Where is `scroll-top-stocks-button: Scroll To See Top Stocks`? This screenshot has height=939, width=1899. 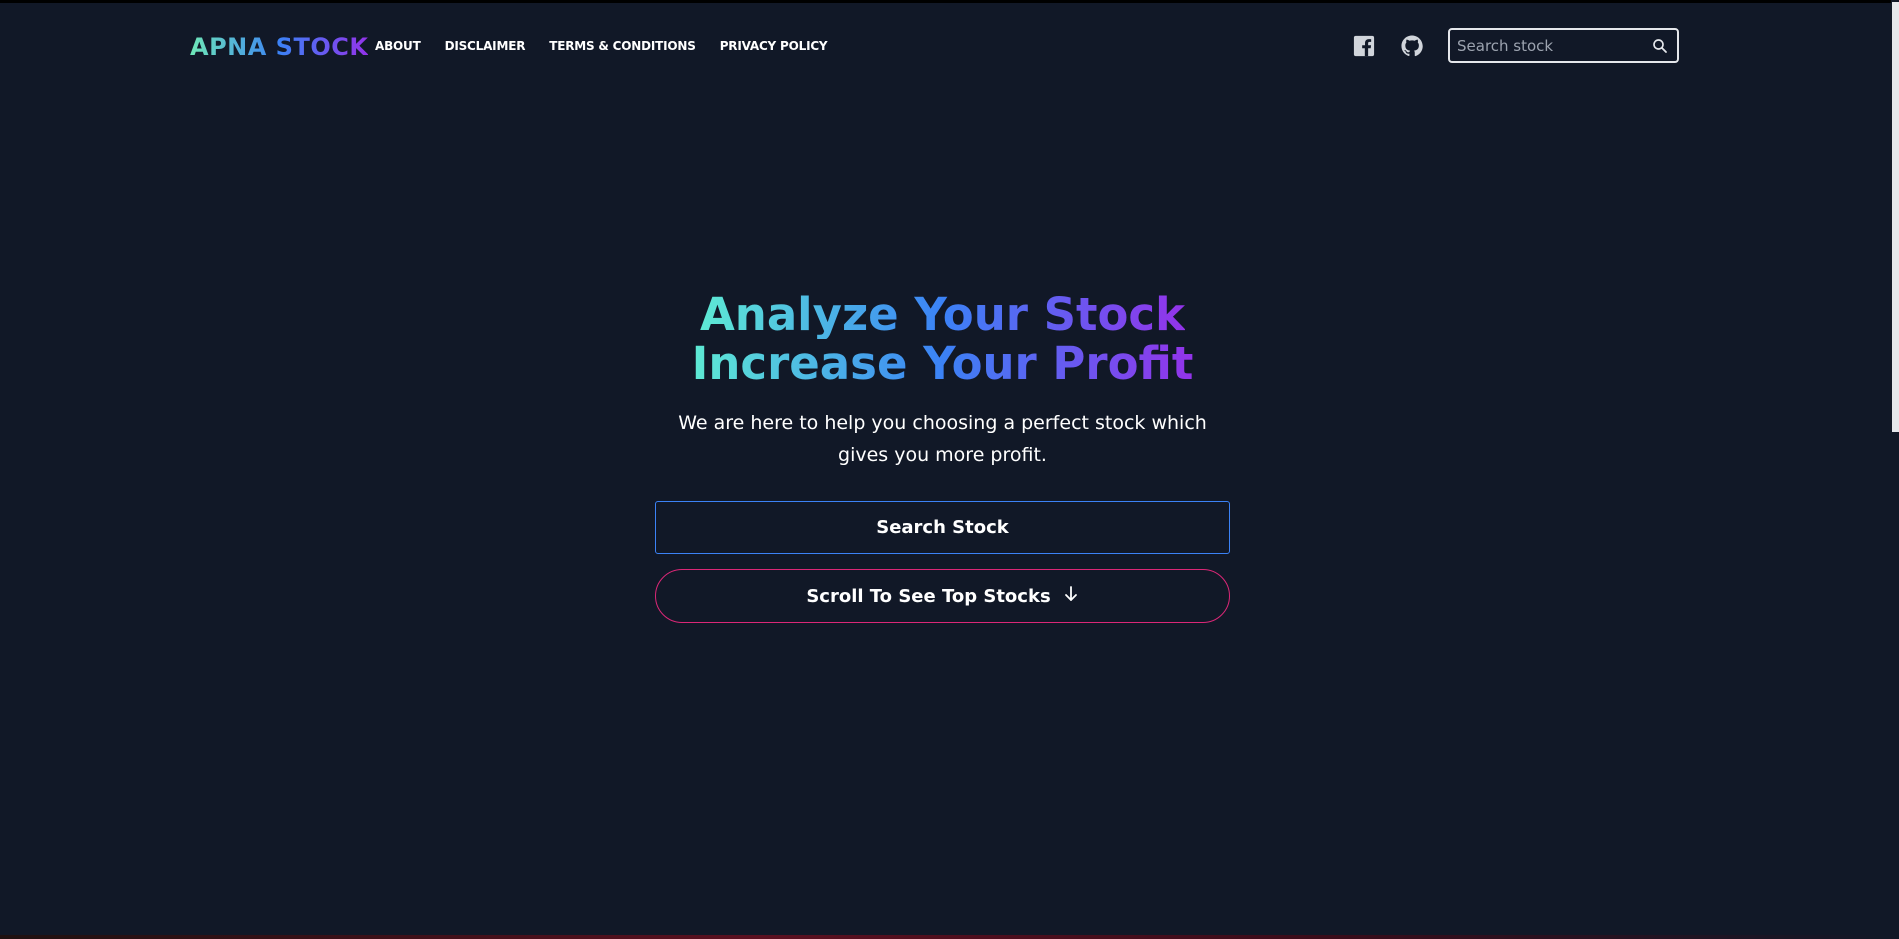
scroll-top-stocks-button: Scroll To See Top Stocks is located at coordinates (942, 596).